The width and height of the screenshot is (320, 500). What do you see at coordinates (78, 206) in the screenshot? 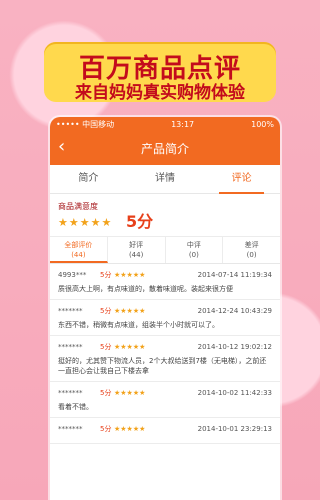
I see `satisfaction-label: 商品满意度` at bounding box center [78, 206].